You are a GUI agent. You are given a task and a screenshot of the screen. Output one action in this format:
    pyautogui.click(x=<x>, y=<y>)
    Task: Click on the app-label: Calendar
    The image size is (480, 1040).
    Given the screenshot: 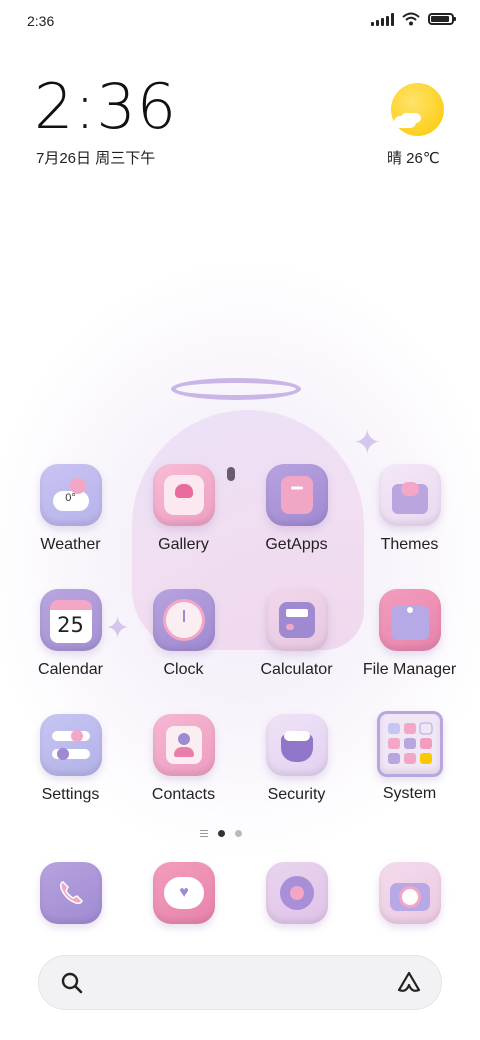 What is the action you would take?
    pyautogui.click(x=70, y=669)
    